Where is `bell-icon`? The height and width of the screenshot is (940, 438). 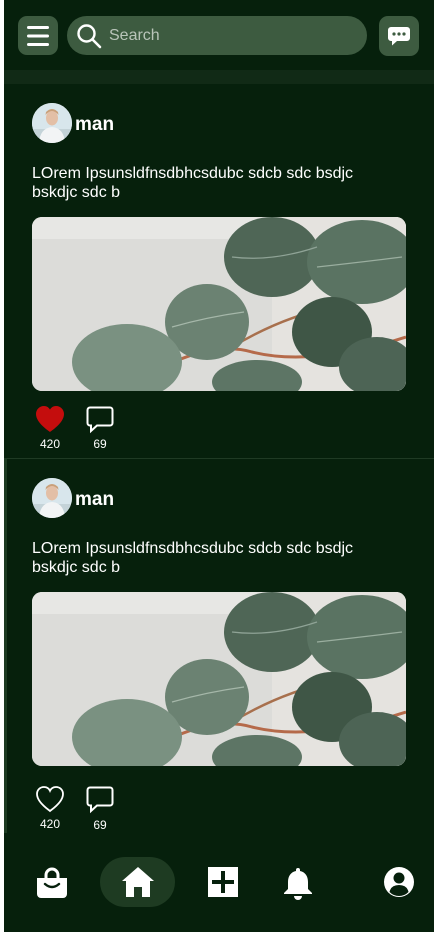 bell-icon is located at coordinates (298, 884).